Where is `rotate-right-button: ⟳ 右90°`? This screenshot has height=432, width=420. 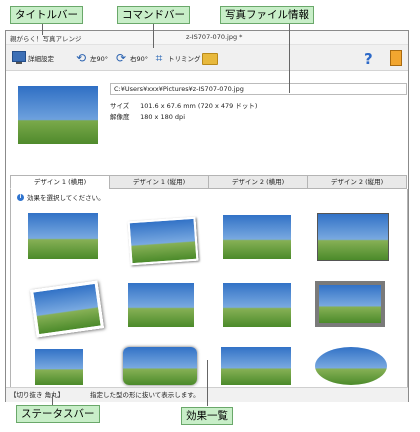
rotate-right-button: ⟳ 右90° is located at coordinates (131, 57).